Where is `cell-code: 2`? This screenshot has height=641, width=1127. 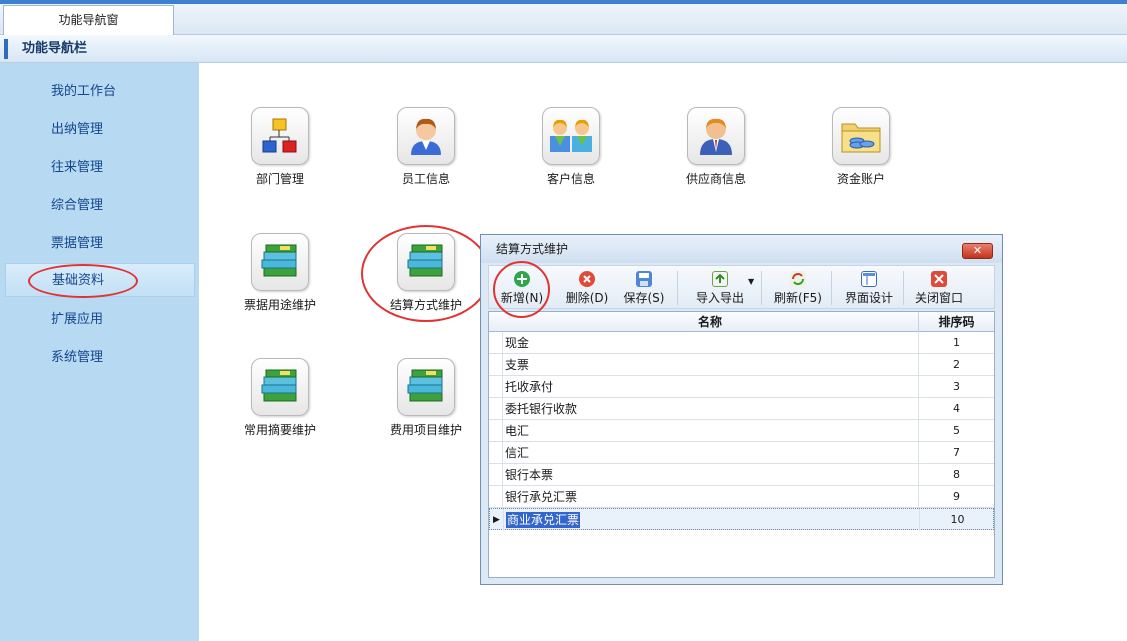
cell-code: 2 is located at coordinates (956, 365).